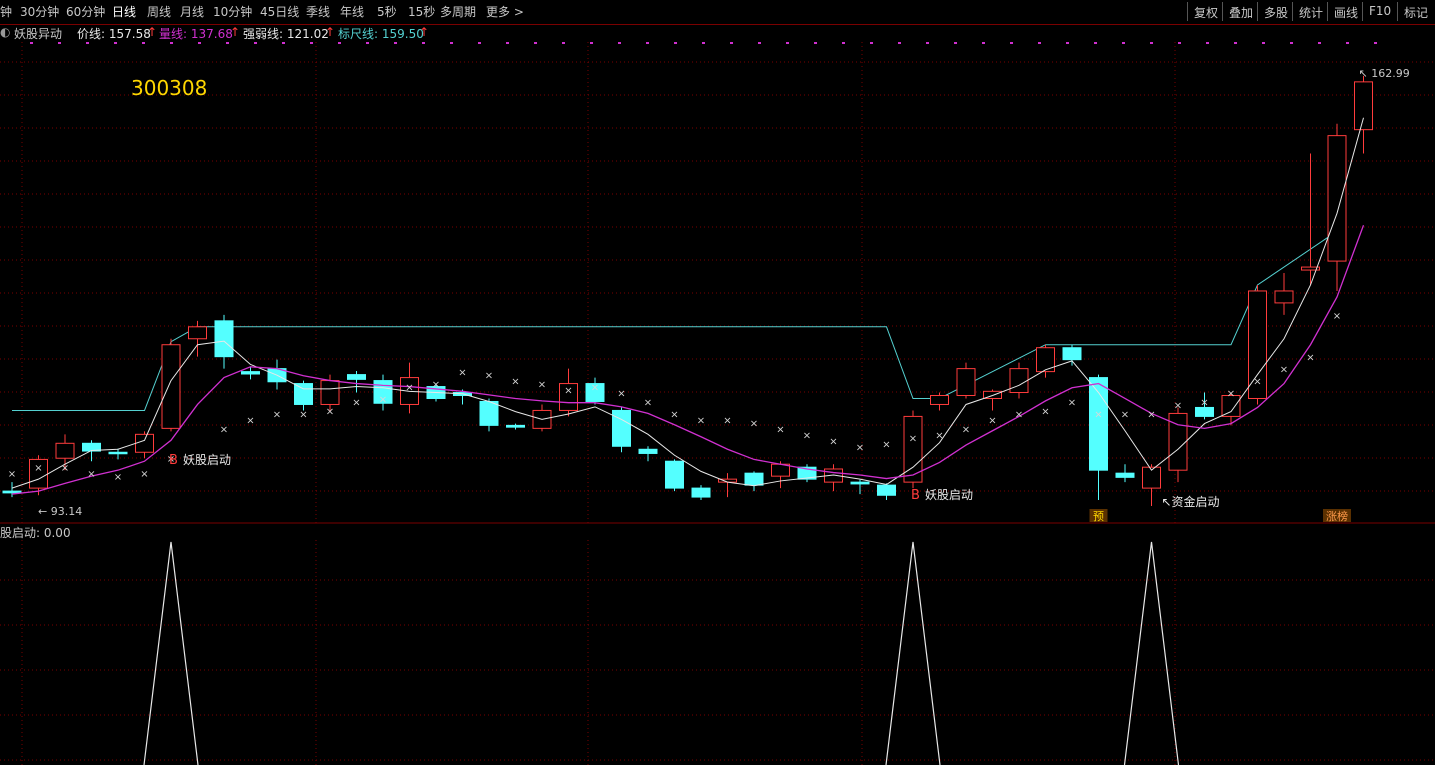  I want to click on statistics-button: 统计, so click(1310, 11).